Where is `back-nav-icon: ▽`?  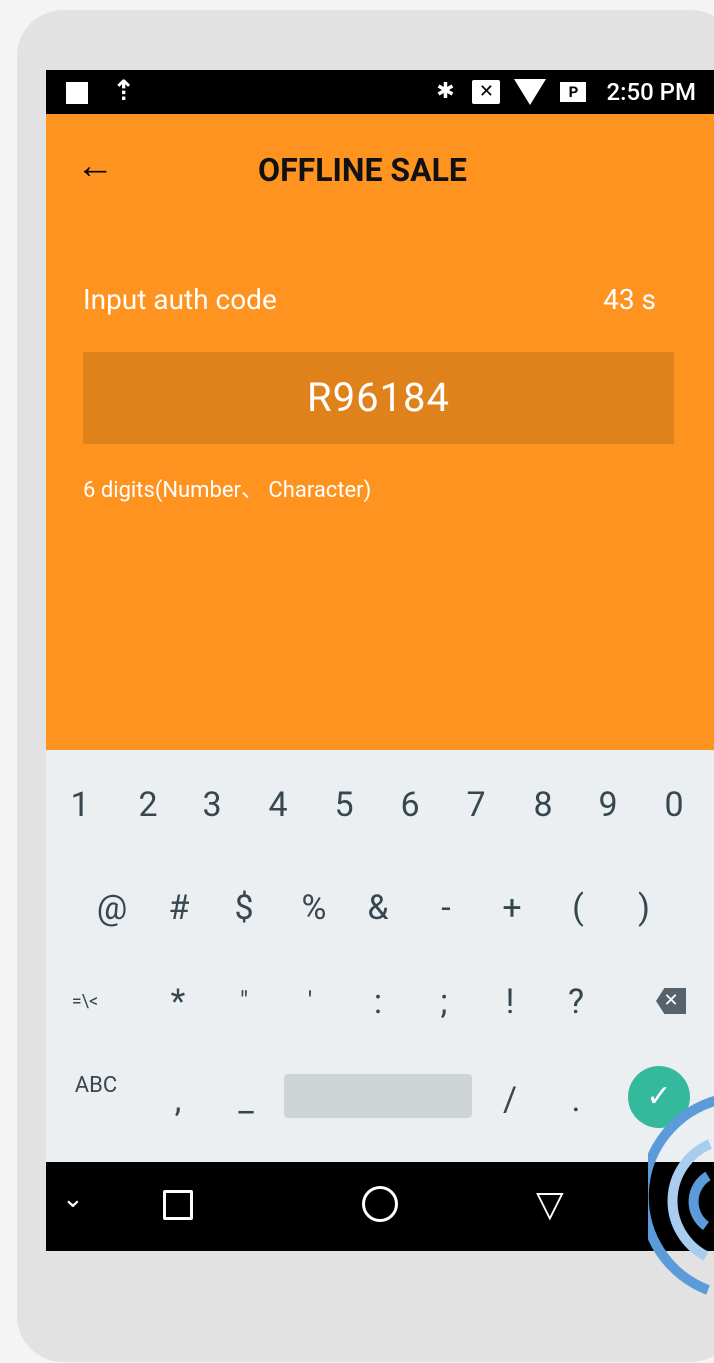
back-nav-icon: ▽ is located at coordinates (550, 1204).